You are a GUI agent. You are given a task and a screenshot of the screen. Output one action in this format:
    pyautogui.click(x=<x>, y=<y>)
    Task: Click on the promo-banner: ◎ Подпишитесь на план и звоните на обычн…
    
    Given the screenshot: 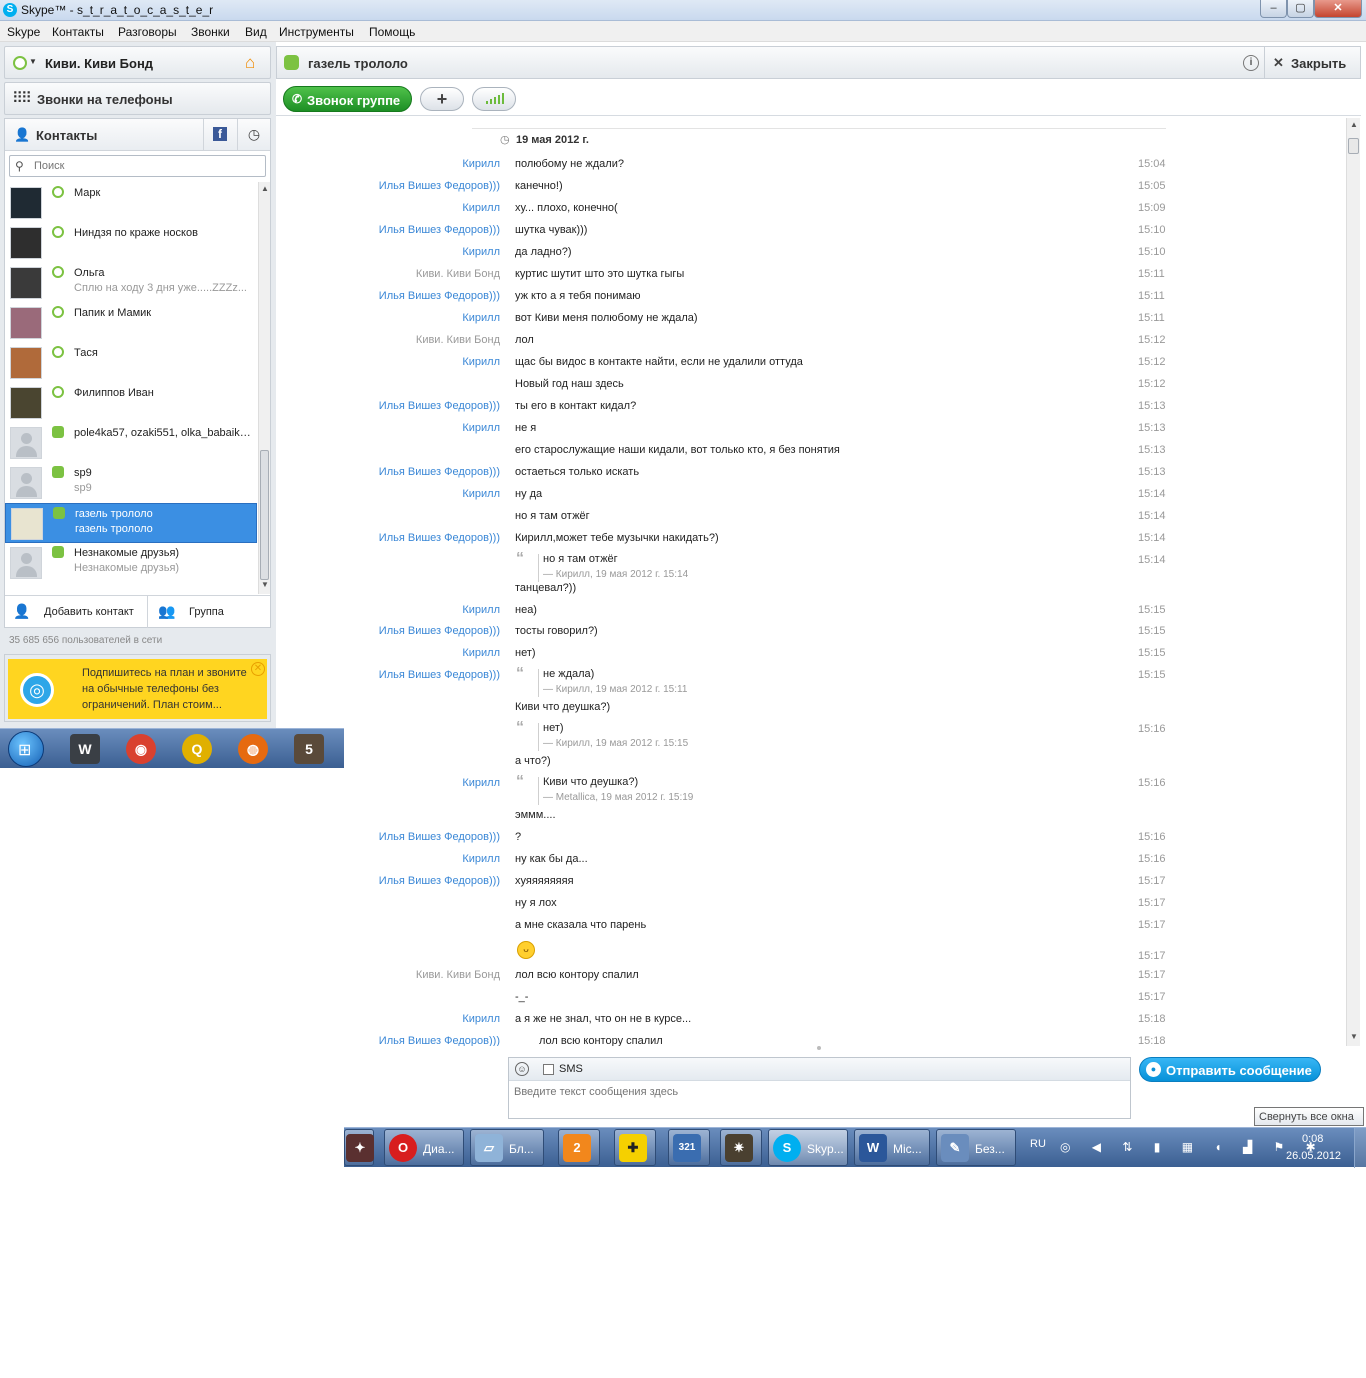 What is the action you would take?
    pyautogui.click(x=137, y=688)
    